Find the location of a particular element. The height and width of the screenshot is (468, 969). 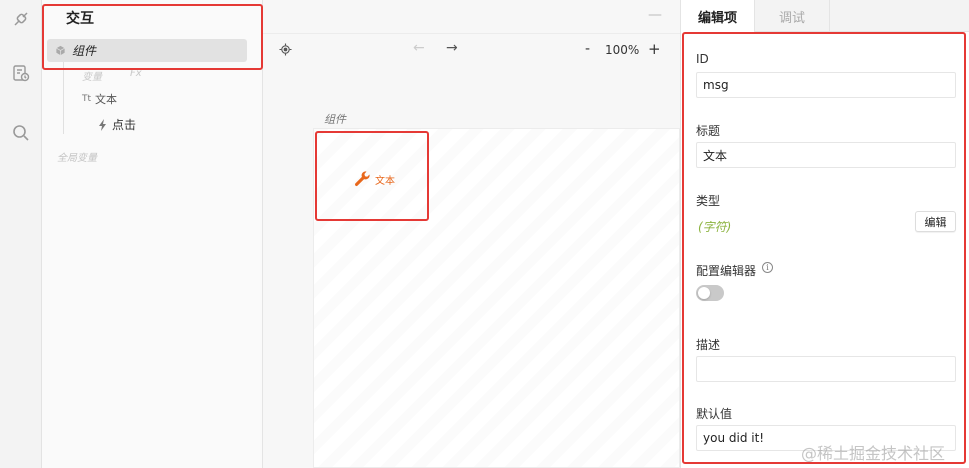

click-event-label: 点击 is located at coordinates (124, 125).